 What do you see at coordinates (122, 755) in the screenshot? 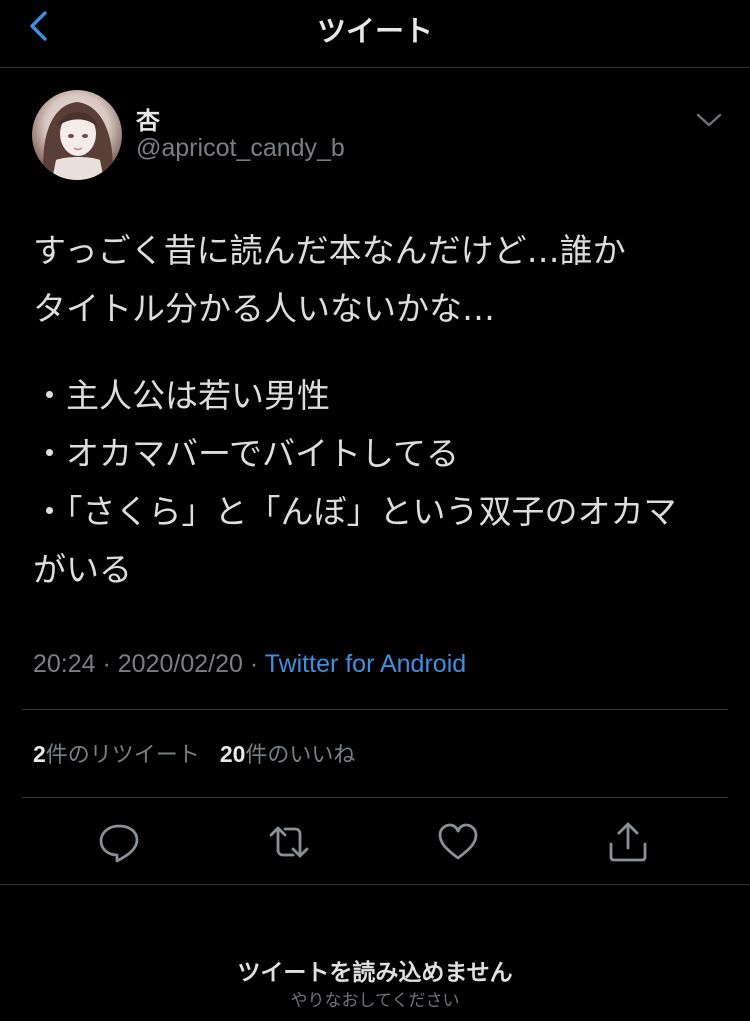
I see `retweet-label: 件のリツイート` at bounding box center [122, 755].